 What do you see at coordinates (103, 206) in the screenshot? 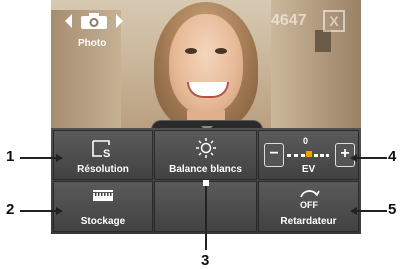
I see `storage-button: Stockage` at bounding box center [103, 206].